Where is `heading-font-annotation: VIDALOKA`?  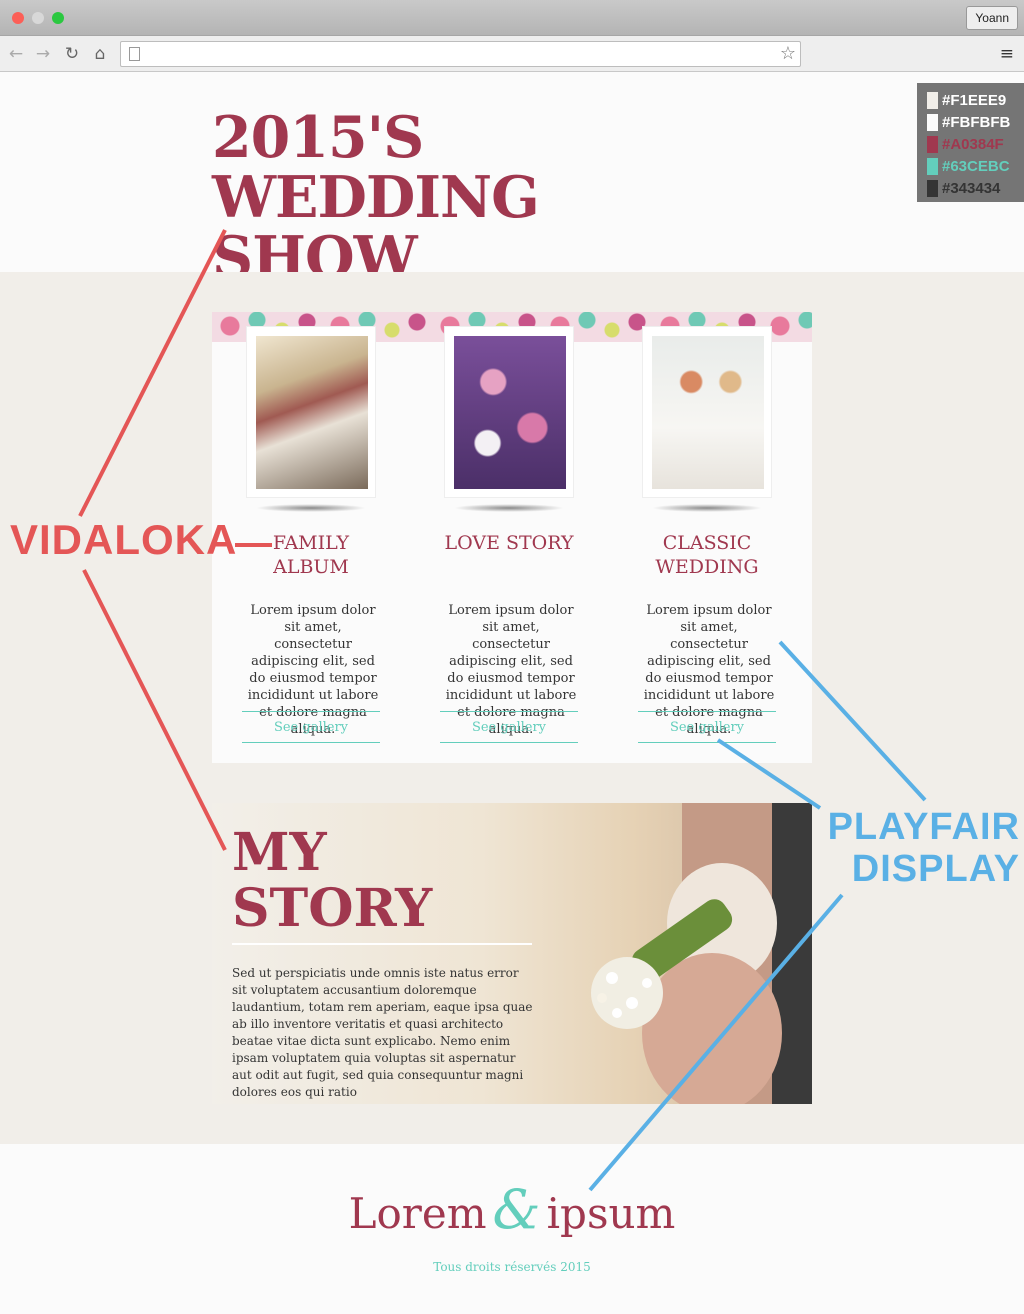
heading-font-annotation: VIDALOKA is located at coordinates (124, 539).